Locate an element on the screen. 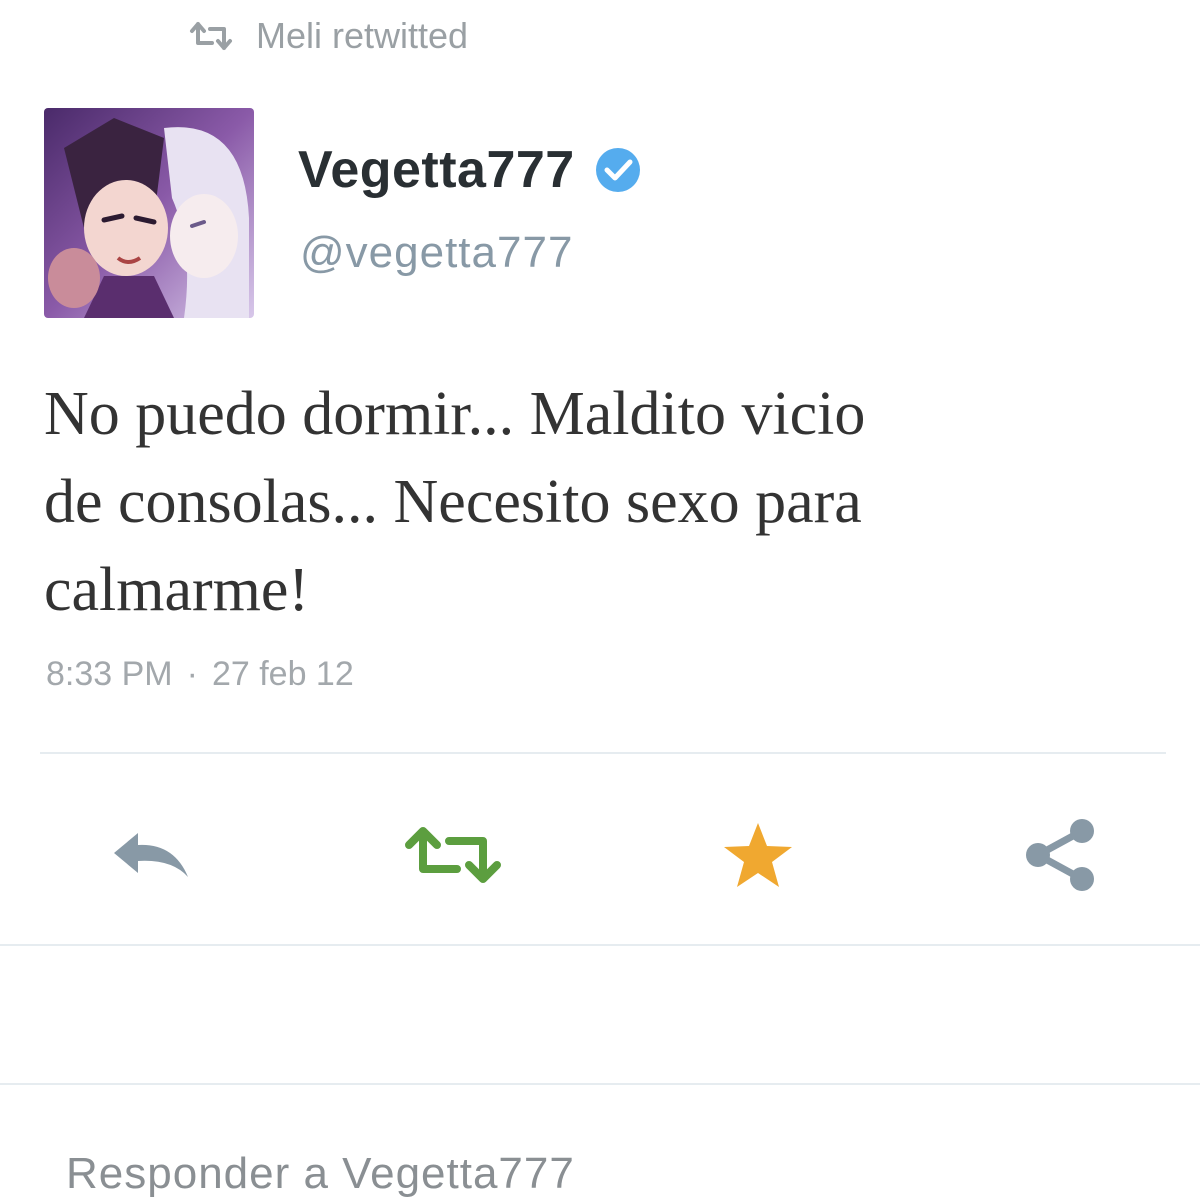 The height and width of the screenshot is (1200, 1200). reply-input-placeholder: Responder a Vegetta777 is located at coordinates (320, 1174).